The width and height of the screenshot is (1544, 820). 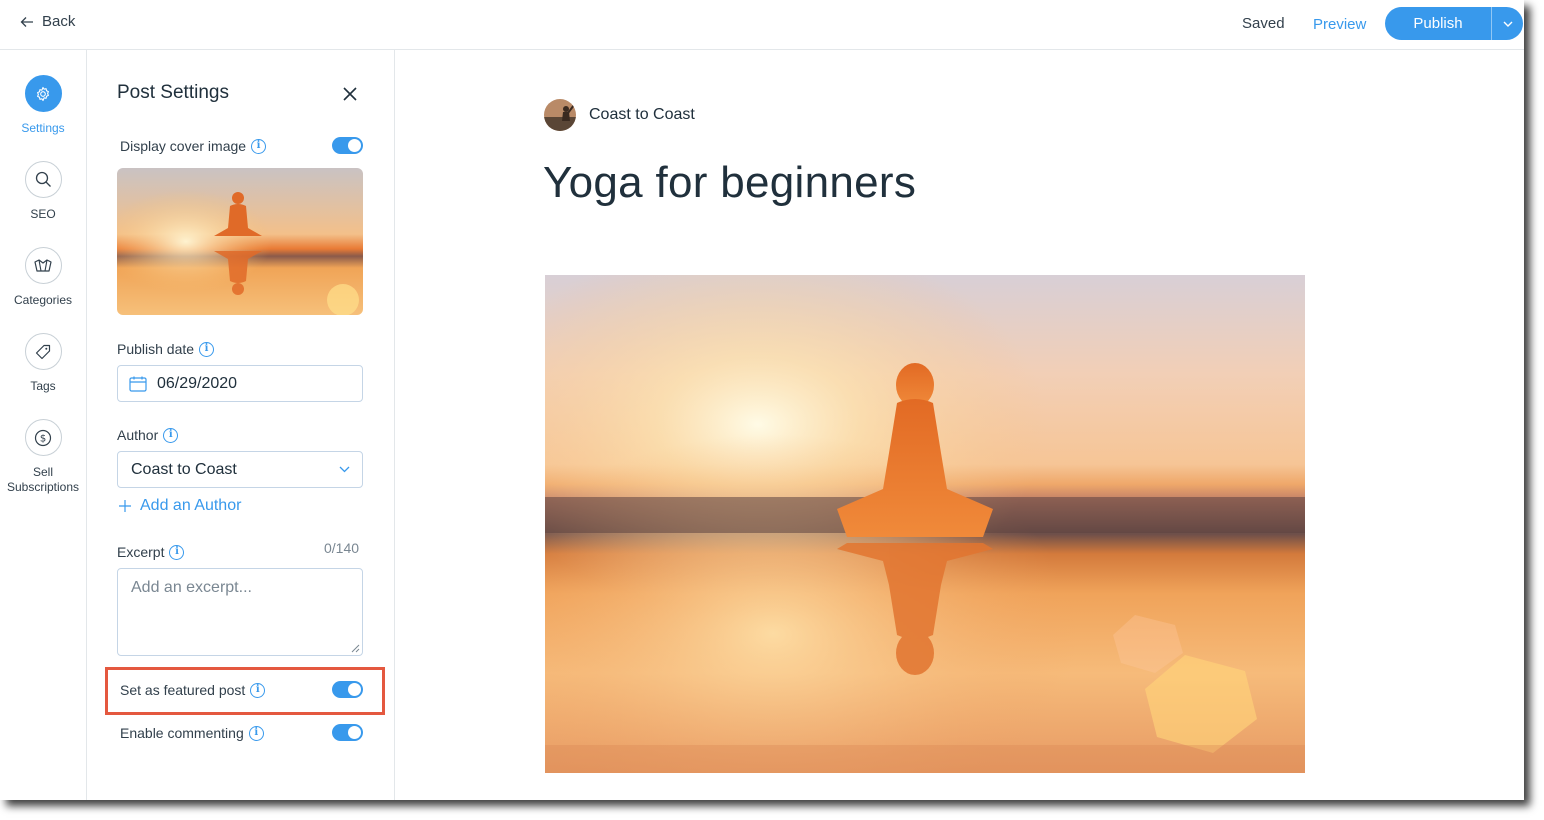 I want to click on panel-title: Post Settings, so click(x=173, y=92).